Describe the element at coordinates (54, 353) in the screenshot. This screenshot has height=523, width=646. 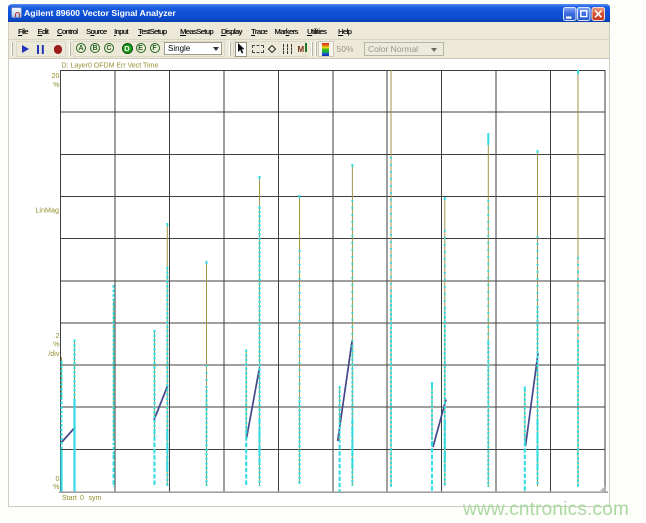
I see `svg-text: /div` at that location.